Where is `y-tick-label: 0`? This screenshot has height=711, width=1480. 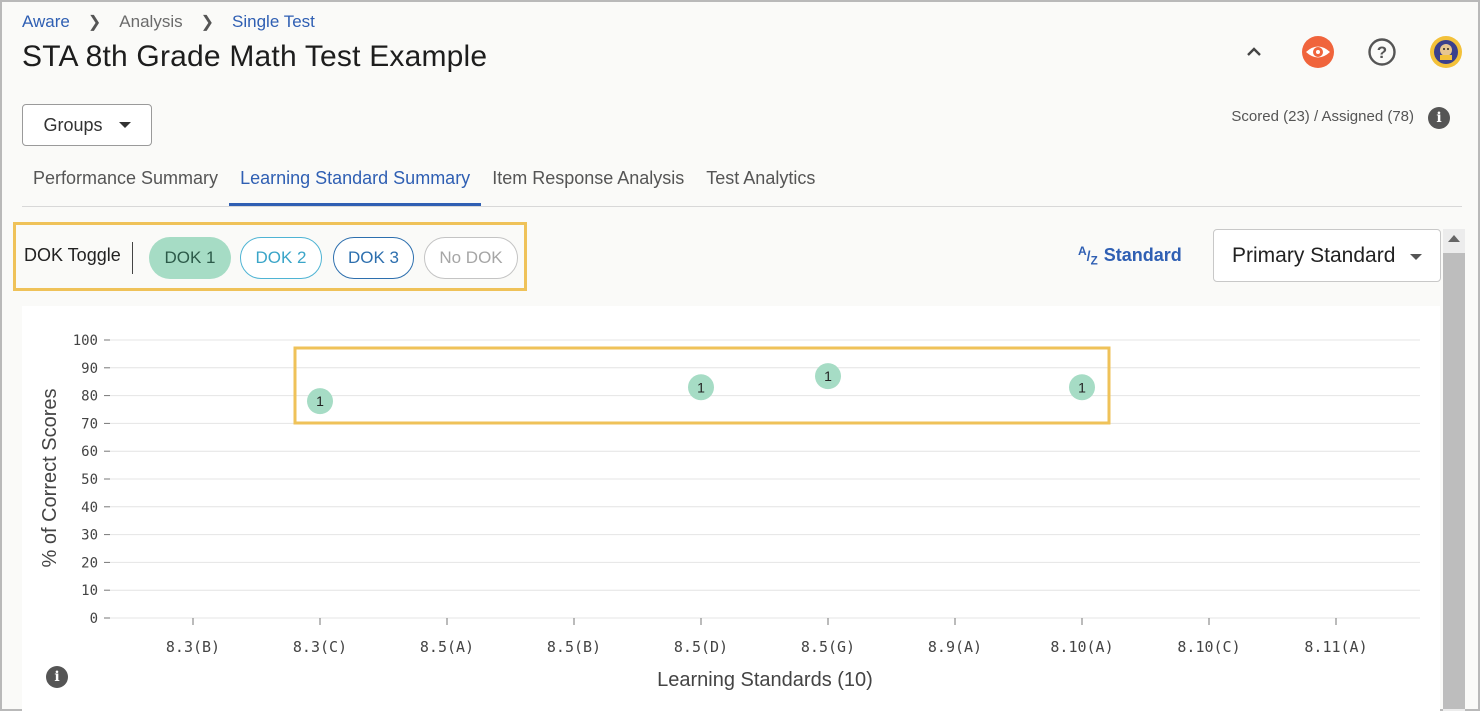 y-tick-label: 0 is located at coordinates (94, 619).